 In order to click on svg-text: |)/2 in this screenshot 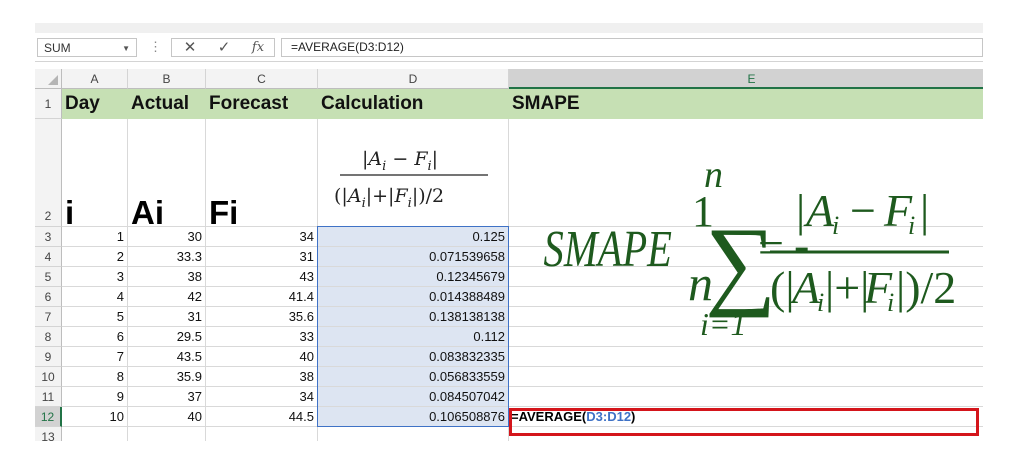, I will do `click(926, 287)`.